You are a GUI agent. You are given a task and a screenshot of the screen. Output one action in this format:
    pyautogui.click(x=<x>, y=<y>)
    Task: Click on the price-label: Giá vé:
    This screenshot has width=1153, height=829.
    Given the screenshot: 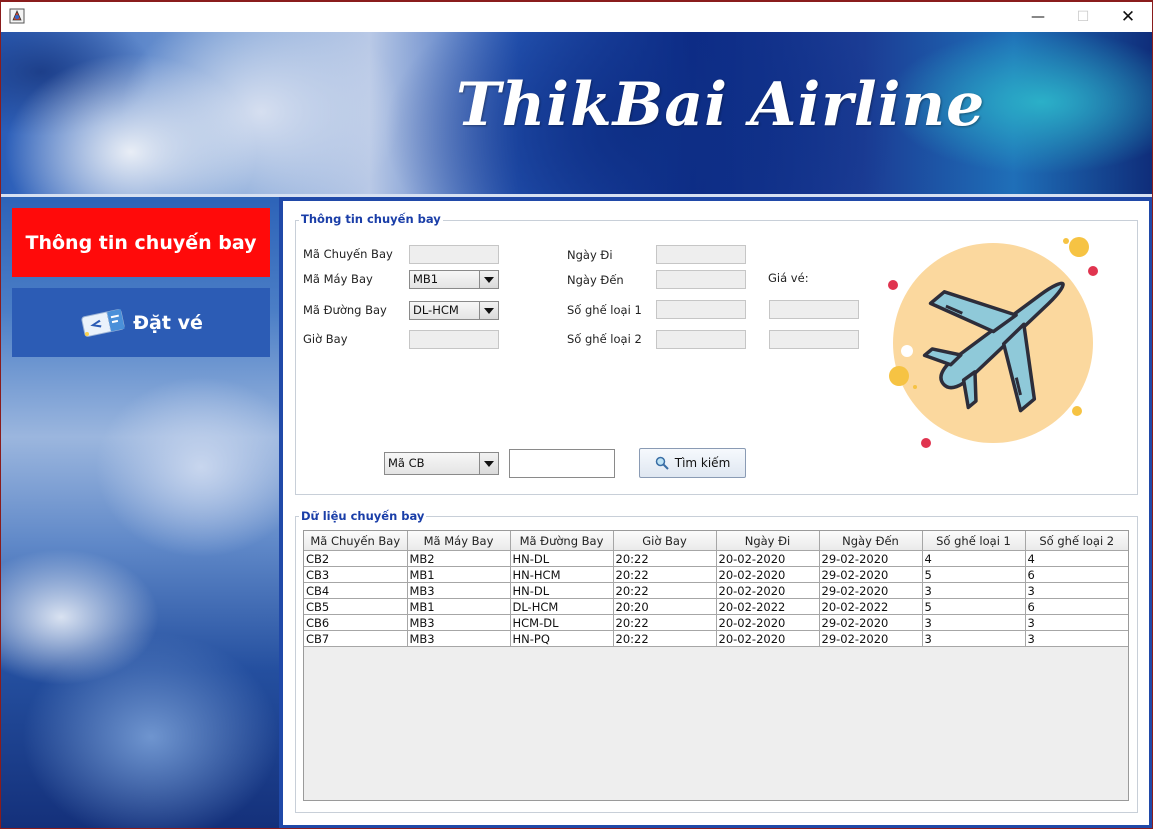 What is the action you would take?
    pyautogui.click(x=788, y=278)
    